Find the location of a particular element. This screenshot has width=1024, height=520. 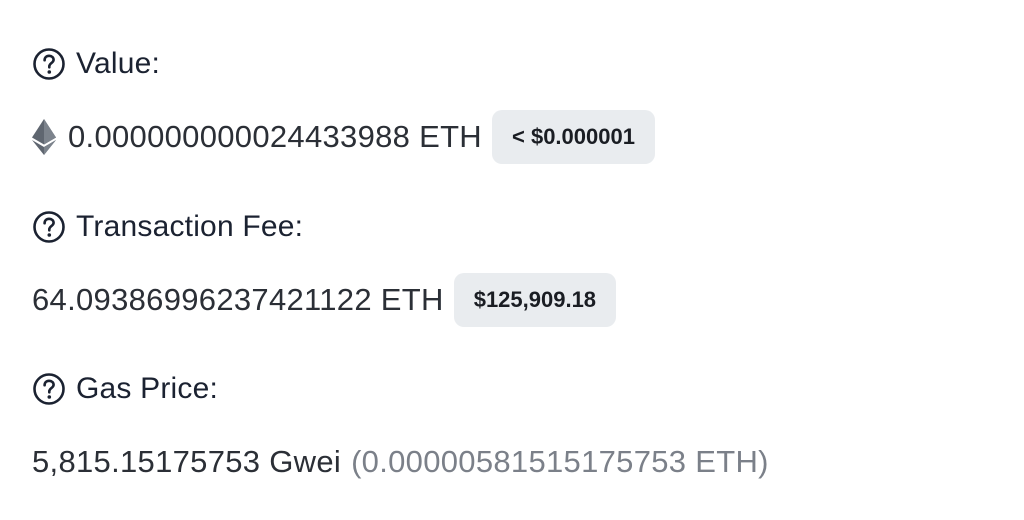

value-usd-badge: < $0.000001 is located at coordinates (573, 137).